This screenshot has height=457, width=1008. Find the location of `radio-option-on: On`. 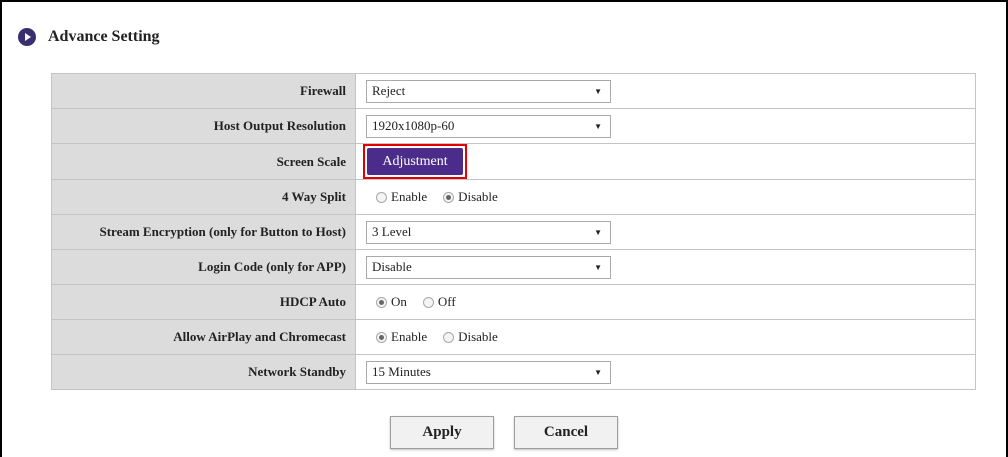

radio-option-on: On is located at coordinates (391, 302).